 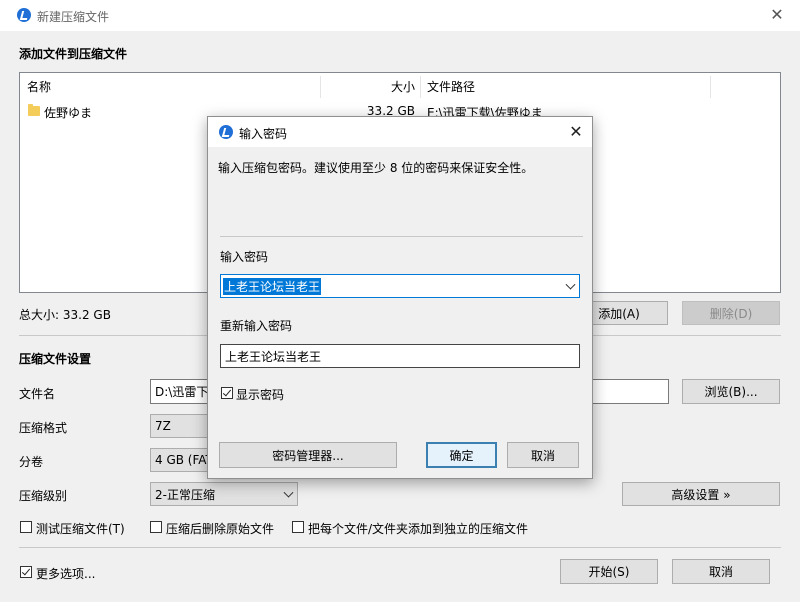 I want to click on level-select: 2-正常压缩, so click(x=224, y=494).